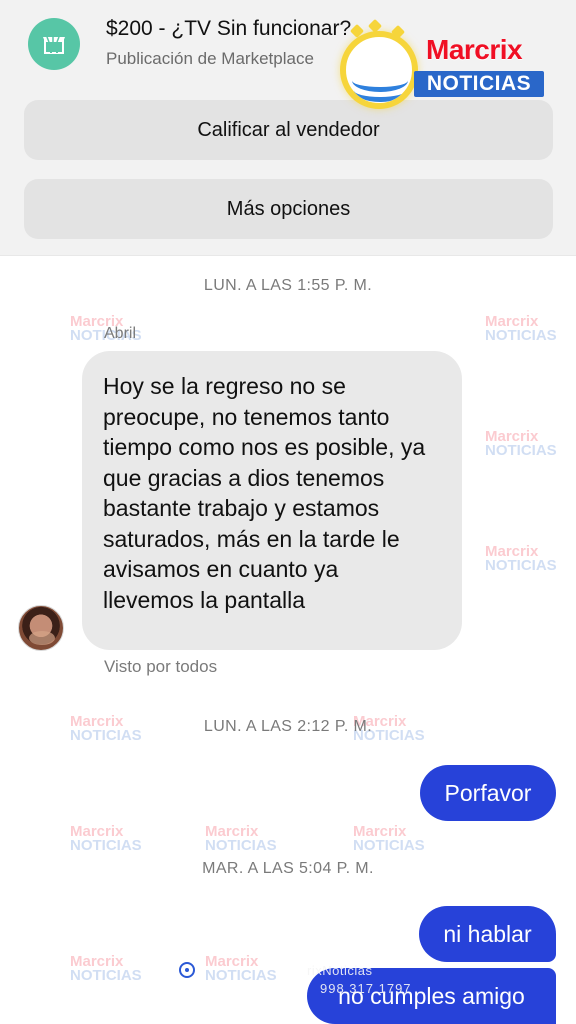 The height and width of the screenshot is (1024, 576). Describe the element at coordinates (288, 868) in the screenshot. I see `message-timestamp: MAR. A LAS 5:04 P. M.` at that location.